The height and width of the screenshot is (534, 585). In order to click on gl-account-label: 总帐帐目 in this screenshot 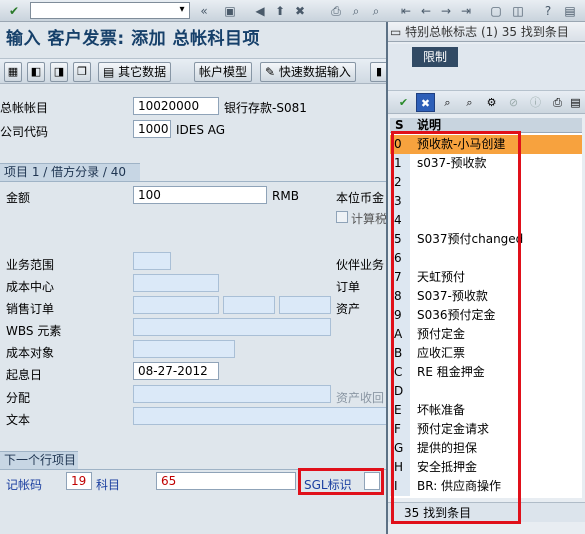, I will do `click(24, 108)`.